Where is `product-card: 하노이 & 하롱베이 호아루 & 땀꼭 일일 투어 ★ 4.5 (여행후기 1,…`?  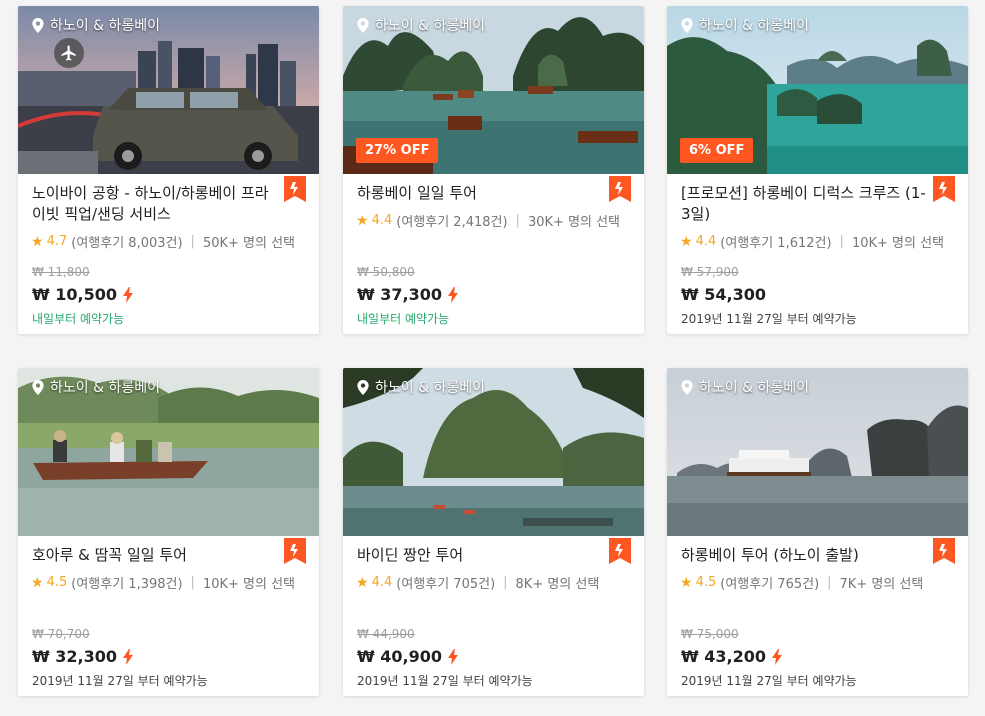 product-card: 하노이 & 하롱베이 호아루 & 땀꼭 일일 투어 ★ 4.5 (여행후기 1,… is located at coordinates (168, 532).